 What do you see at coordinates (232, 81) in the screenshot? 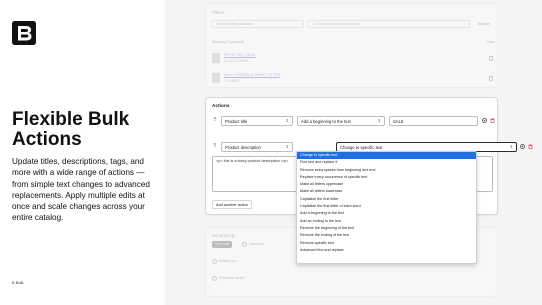
I see `product-category: T-SHIRTS` at bounding box center [232, 81].